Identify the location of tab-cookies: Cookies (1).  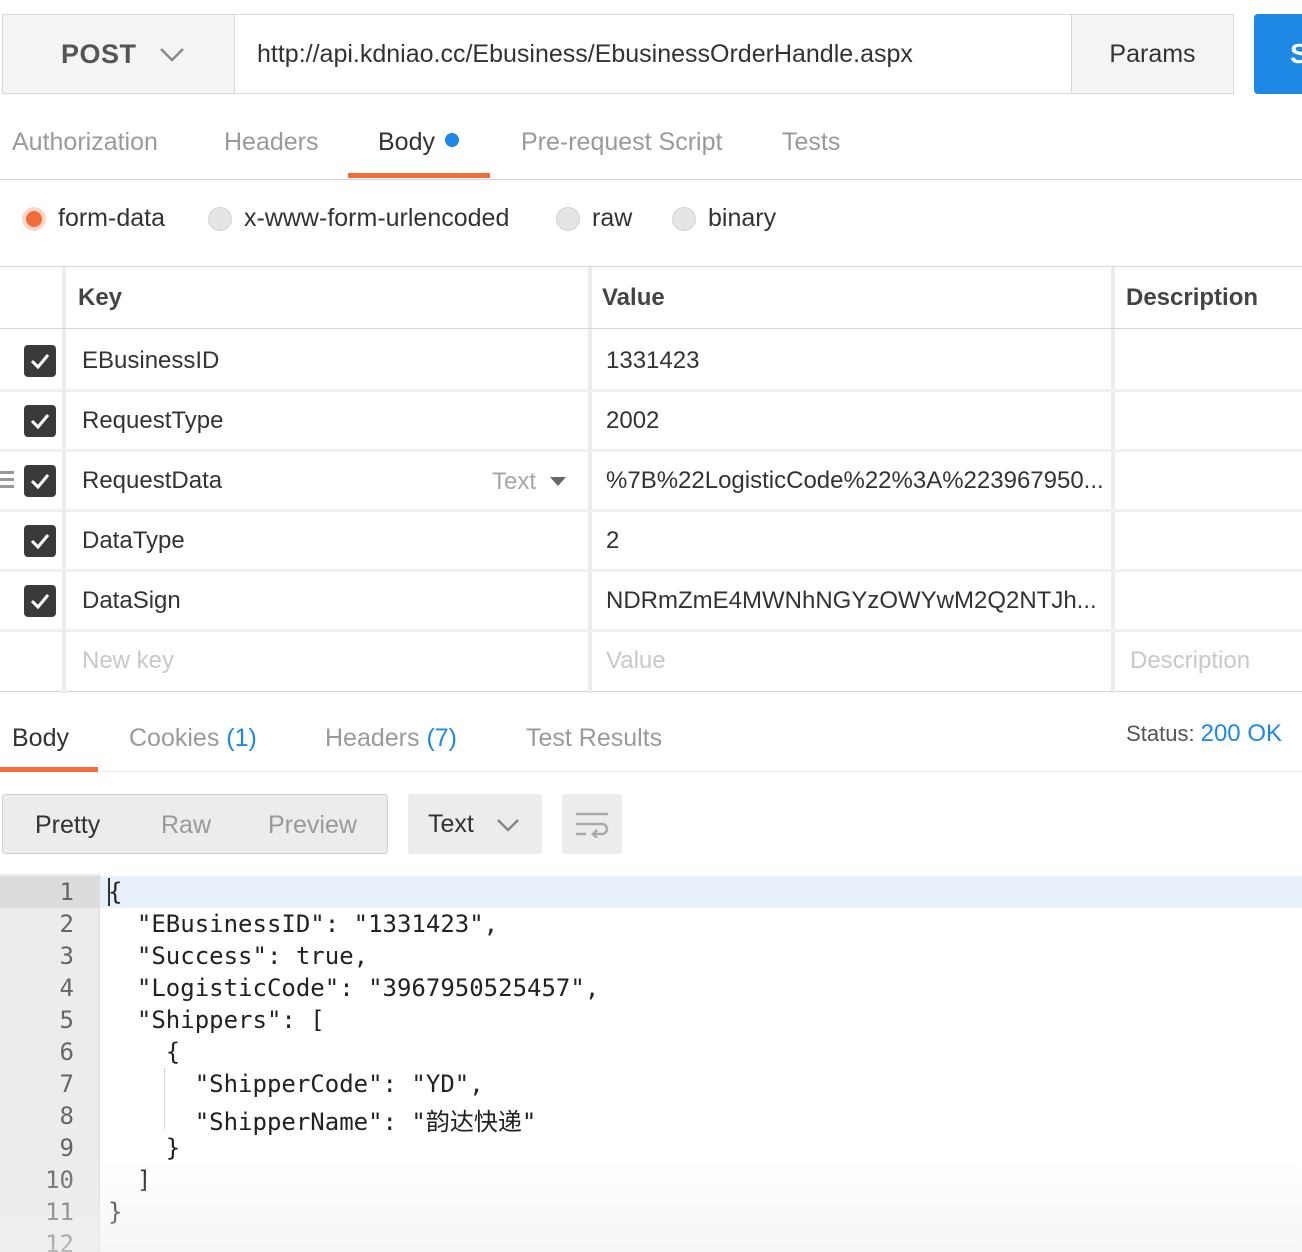
(193, 738).